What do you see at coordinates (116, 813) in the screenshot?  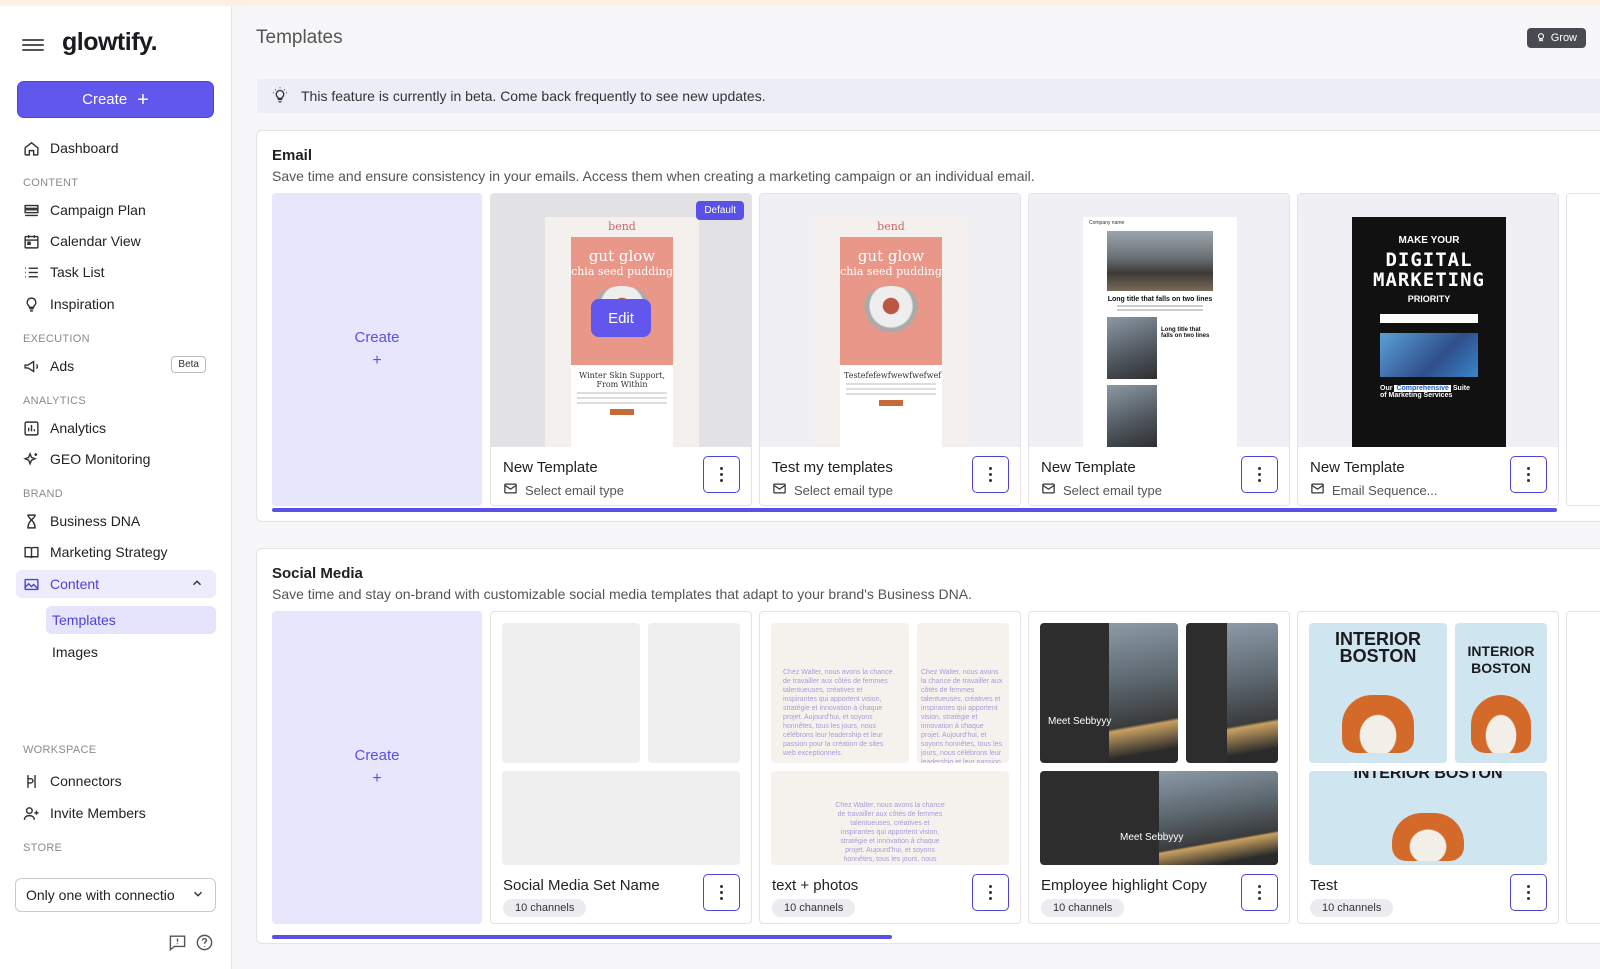 I see `sidebar-item-invite-members: Invite Members` at bounding box center [116, 813].